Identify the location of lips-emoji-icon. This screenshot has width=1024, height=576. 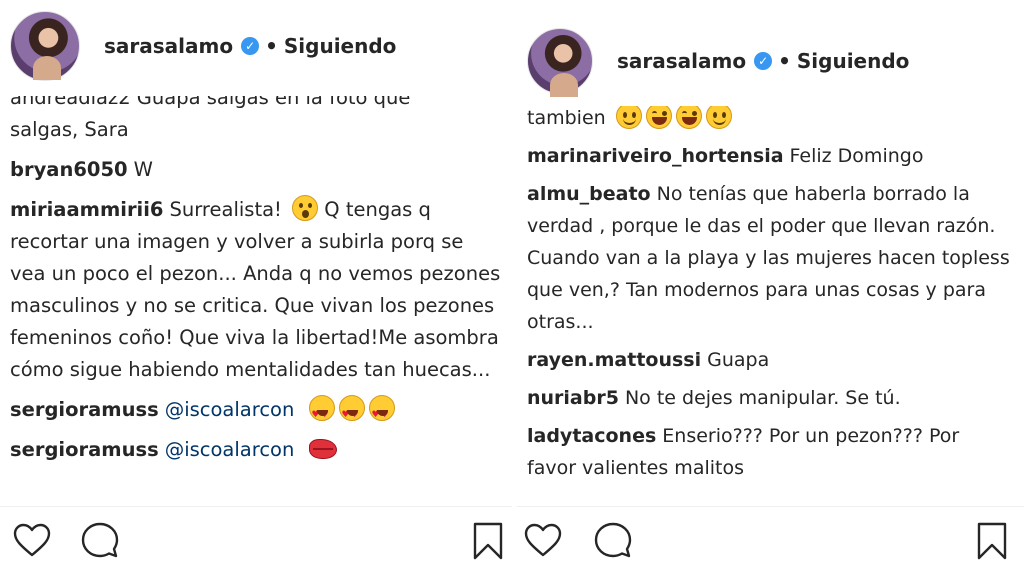
(322, 449).